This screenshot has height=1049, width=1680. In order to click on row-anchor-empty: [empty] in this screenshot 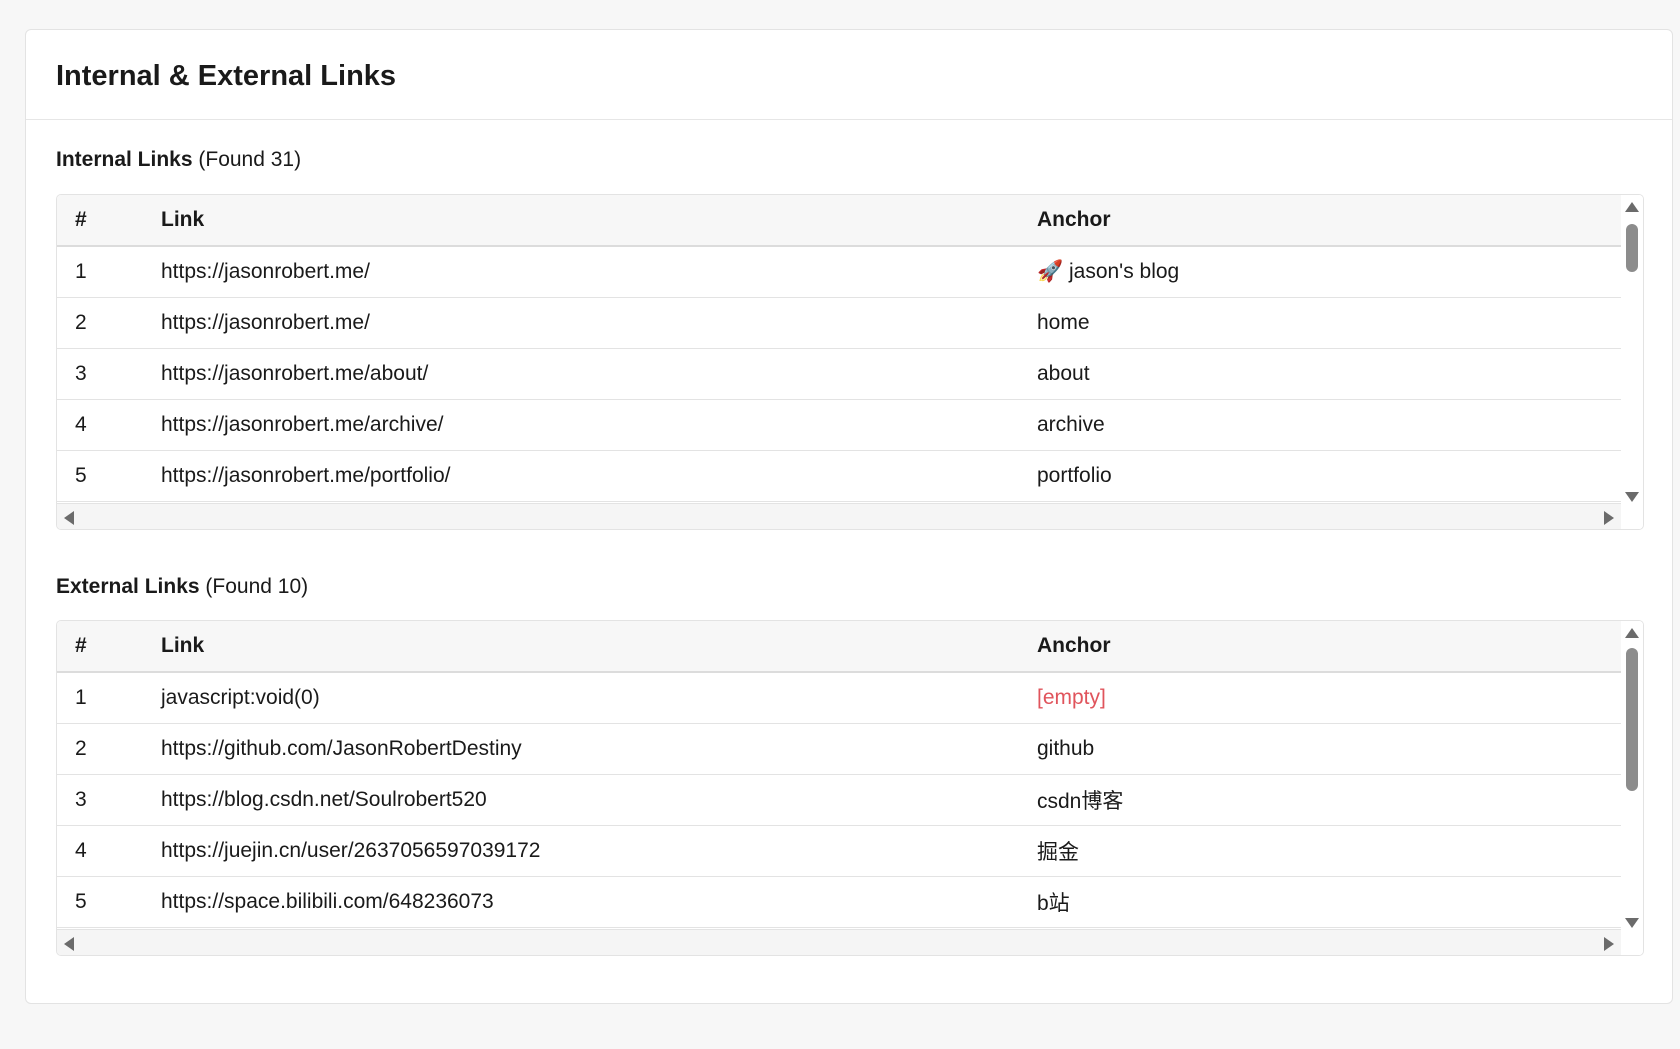, I will do `click(1329, 698)`.